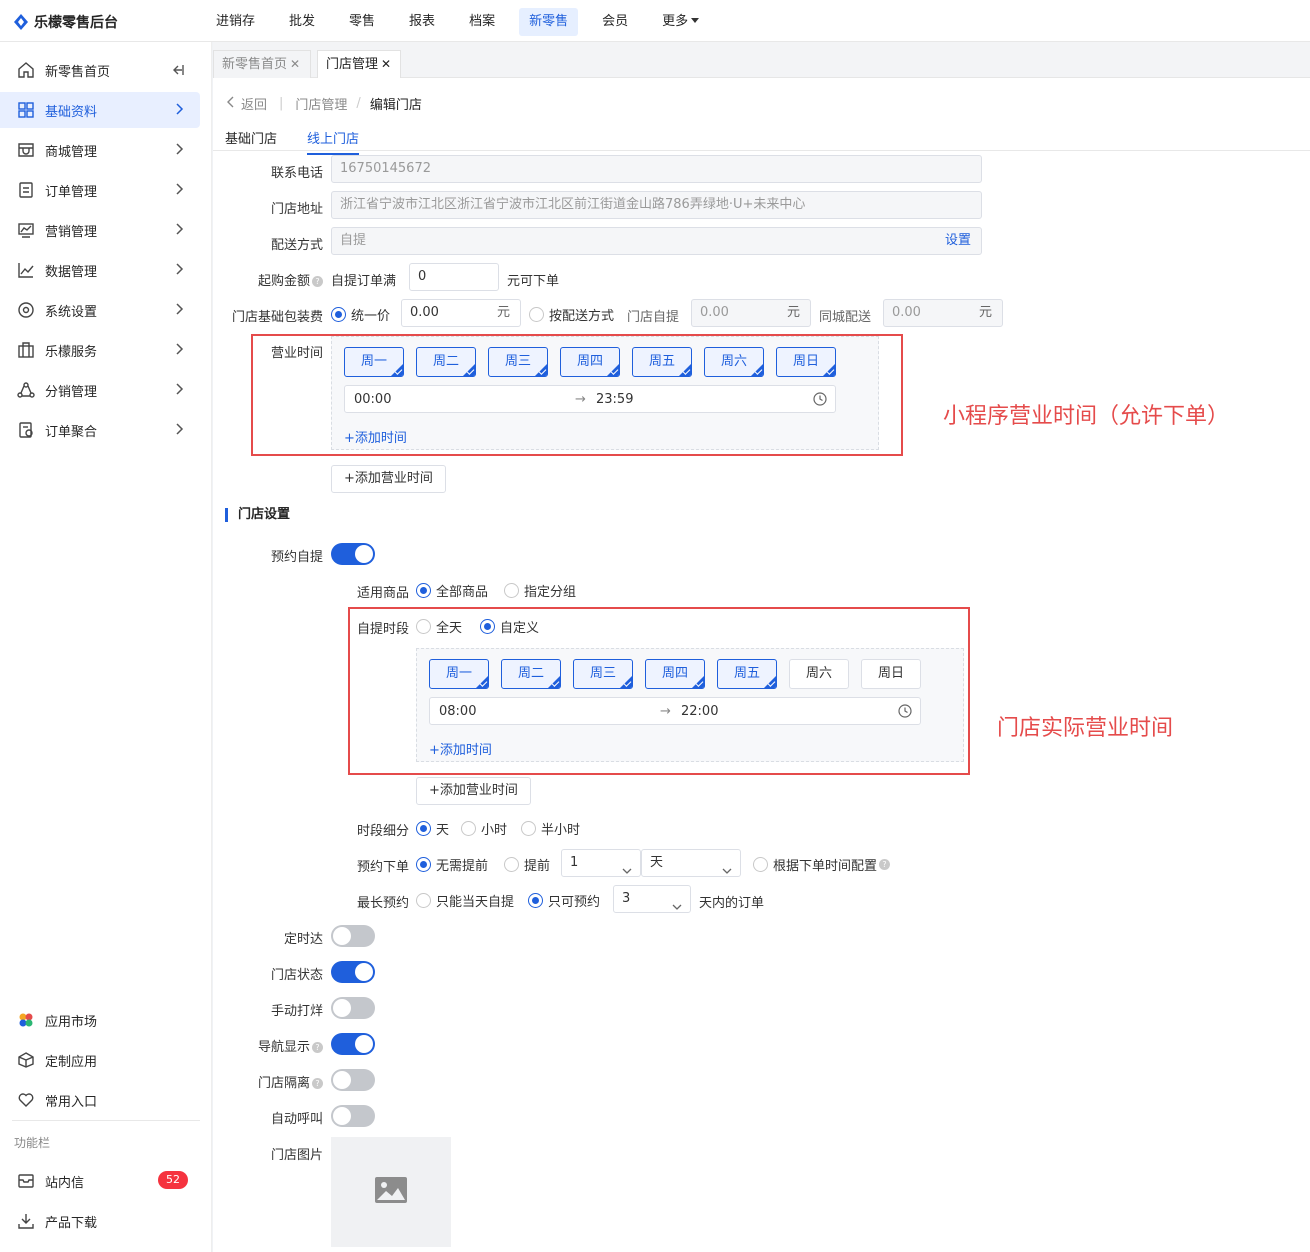  What do you see at coordinates (659, 691) in the screenshot?
I see `highlight-box` at bounding box center [659, 691].